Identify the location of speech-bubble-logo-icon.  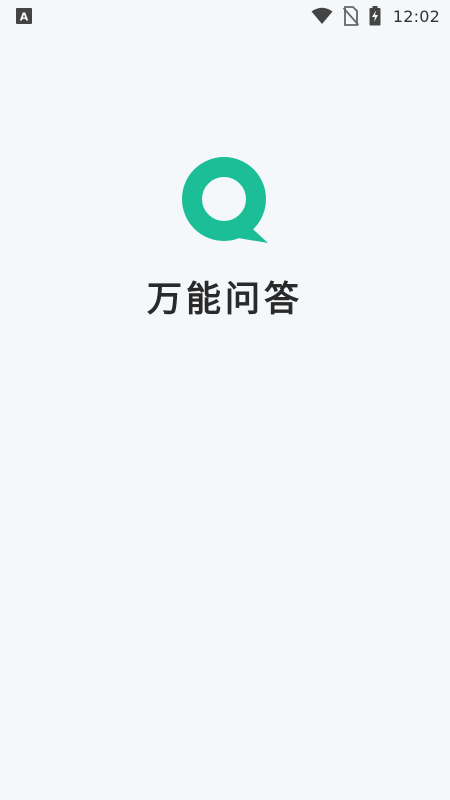
(225, 201).